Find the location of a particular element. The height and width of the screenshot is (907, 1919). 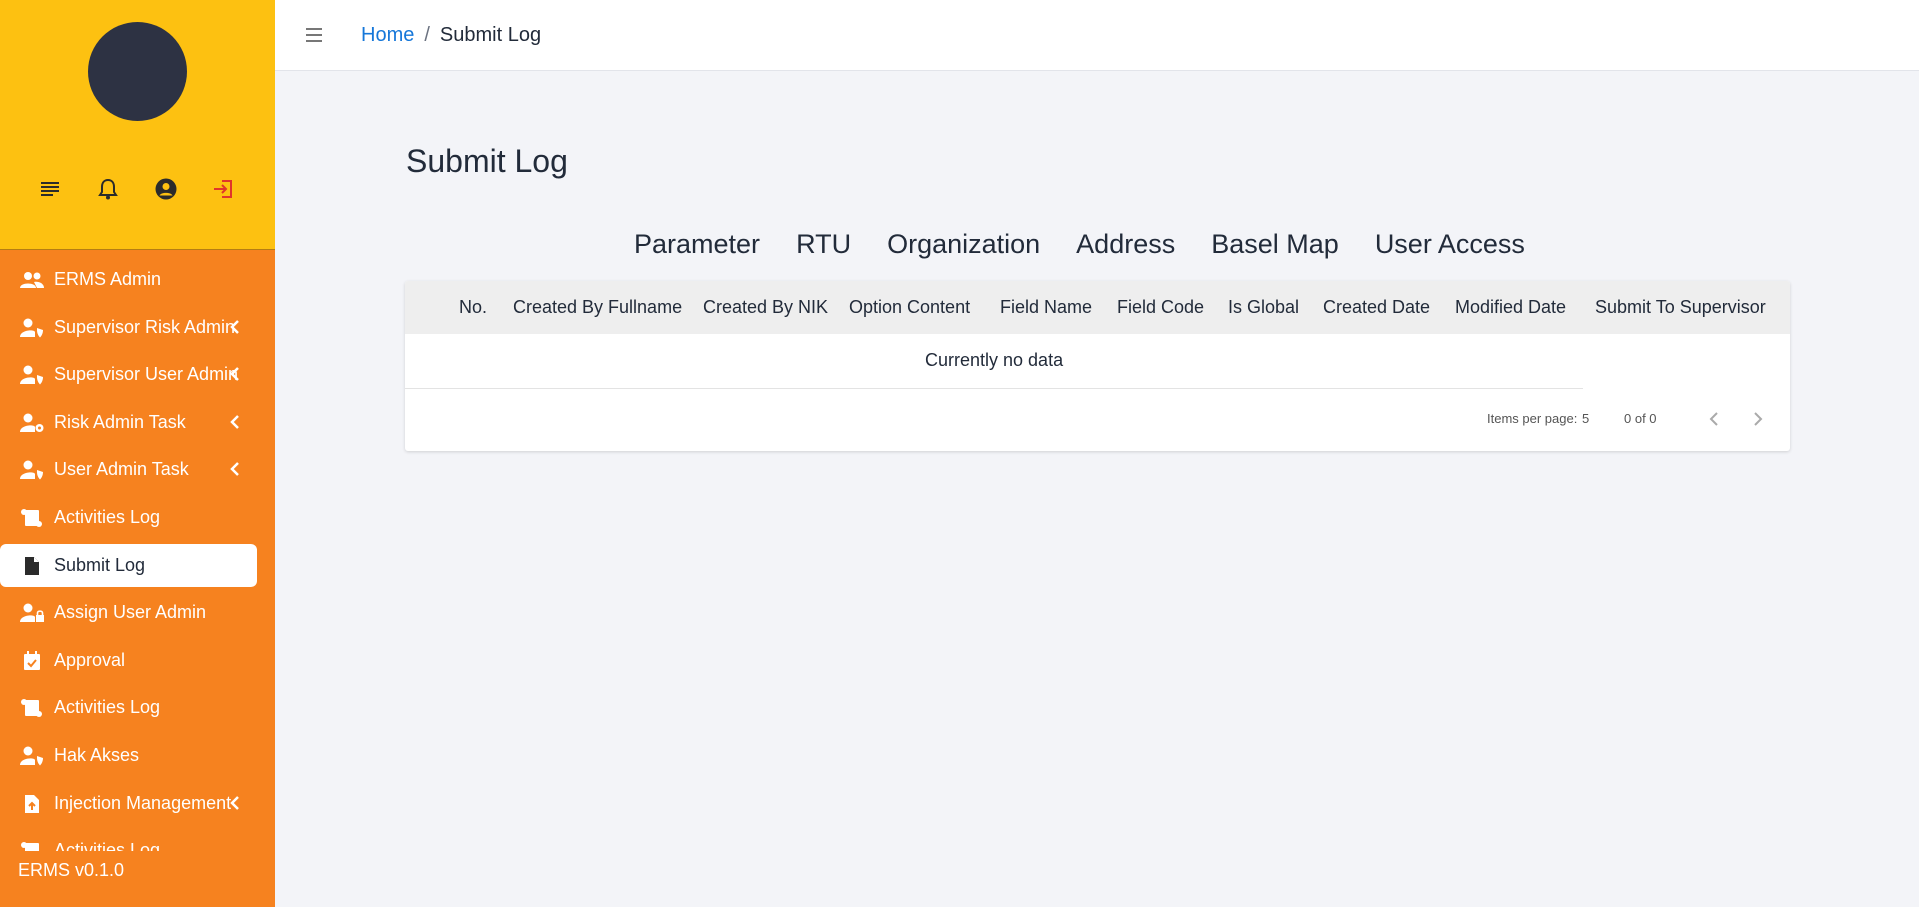

sidebar-item-activities-log: Activities Log is located at coordinates (137, 517).